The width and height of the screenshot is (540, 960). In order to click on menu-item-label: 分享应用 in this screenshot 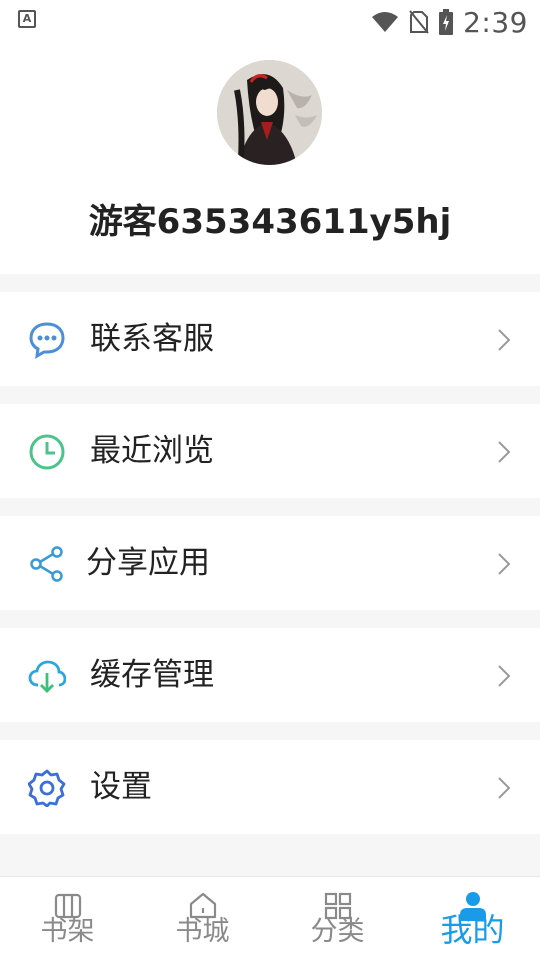, I will do `click(148, 563)`.